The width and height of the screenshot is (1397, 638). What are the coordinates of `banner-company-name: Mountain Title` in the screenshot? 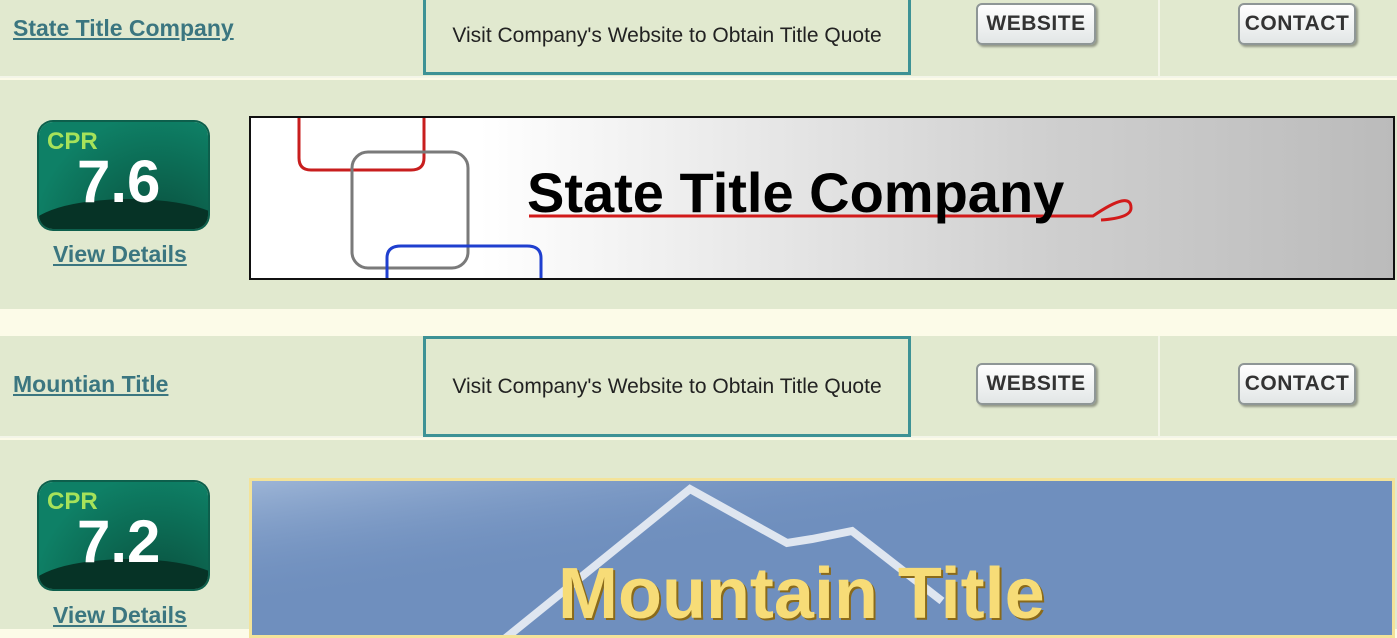 It's located at (801, 594).